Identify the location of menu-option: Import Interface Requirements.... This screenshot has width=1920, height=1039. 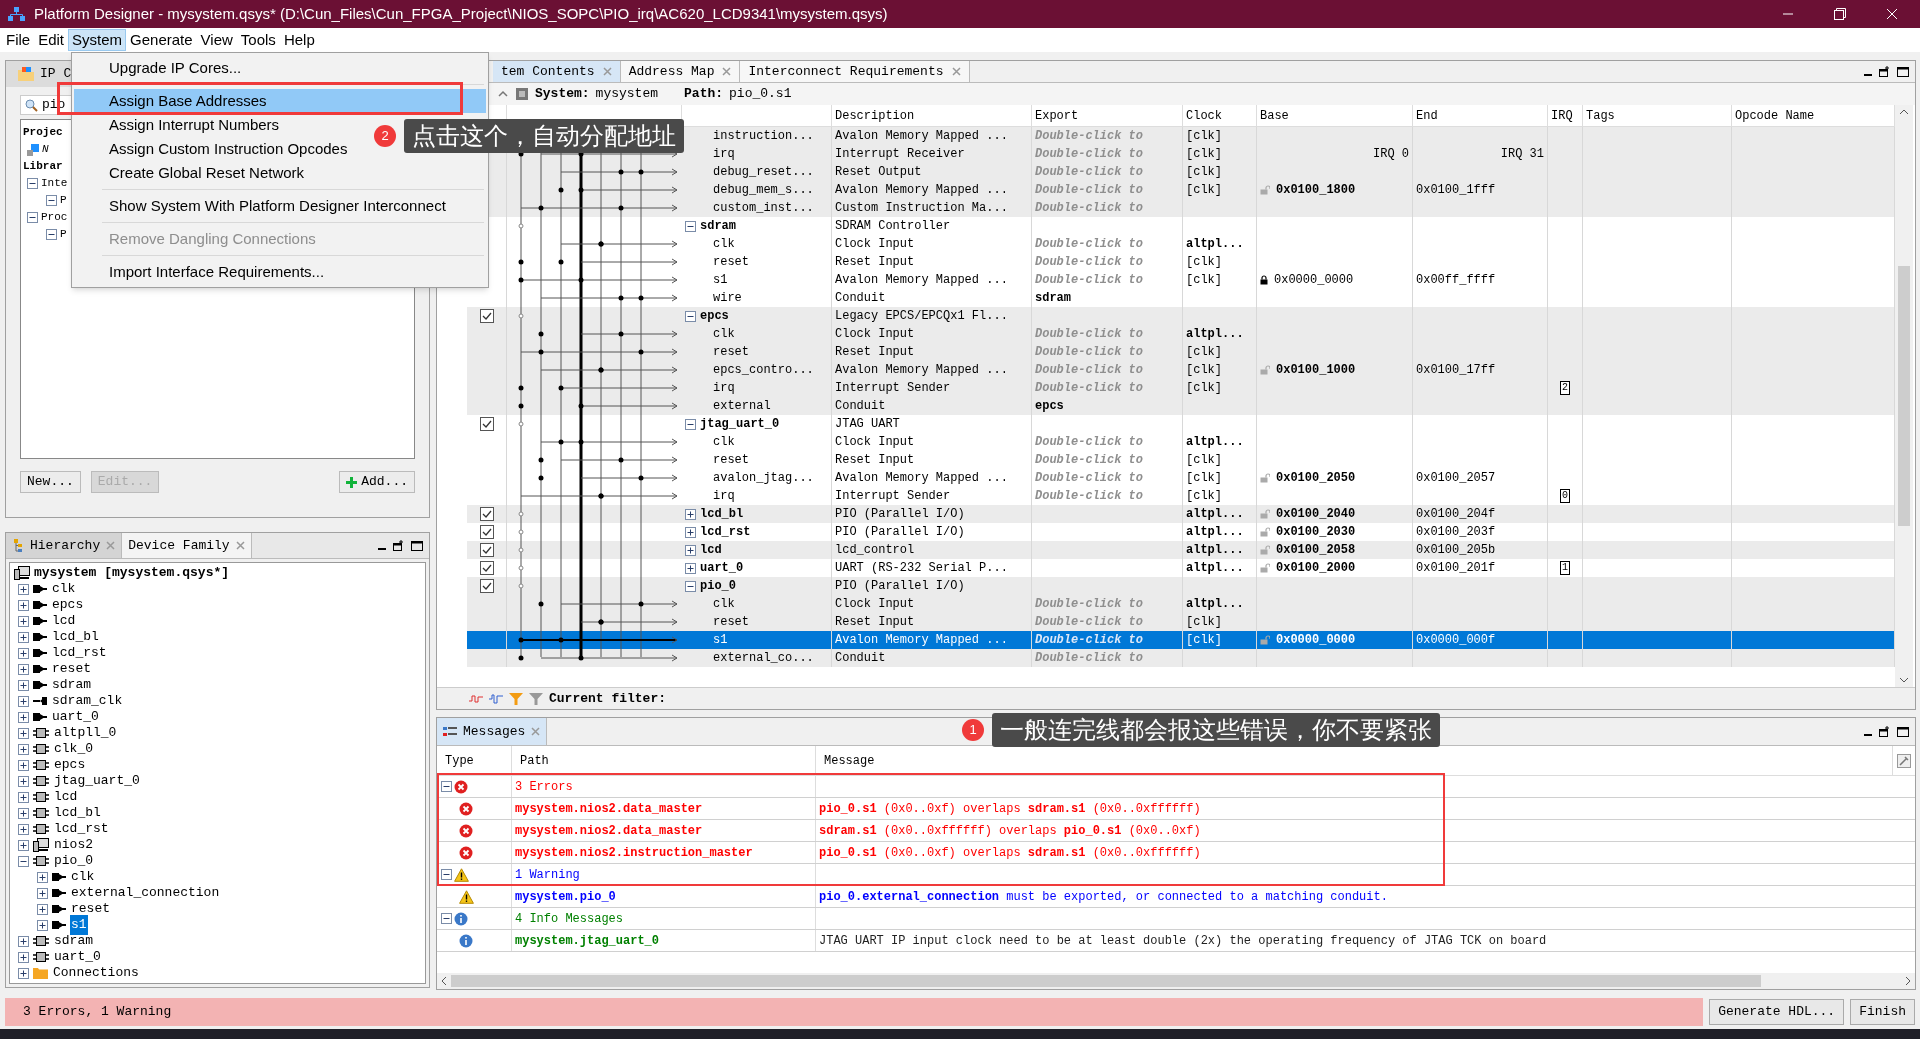
(280, 272).